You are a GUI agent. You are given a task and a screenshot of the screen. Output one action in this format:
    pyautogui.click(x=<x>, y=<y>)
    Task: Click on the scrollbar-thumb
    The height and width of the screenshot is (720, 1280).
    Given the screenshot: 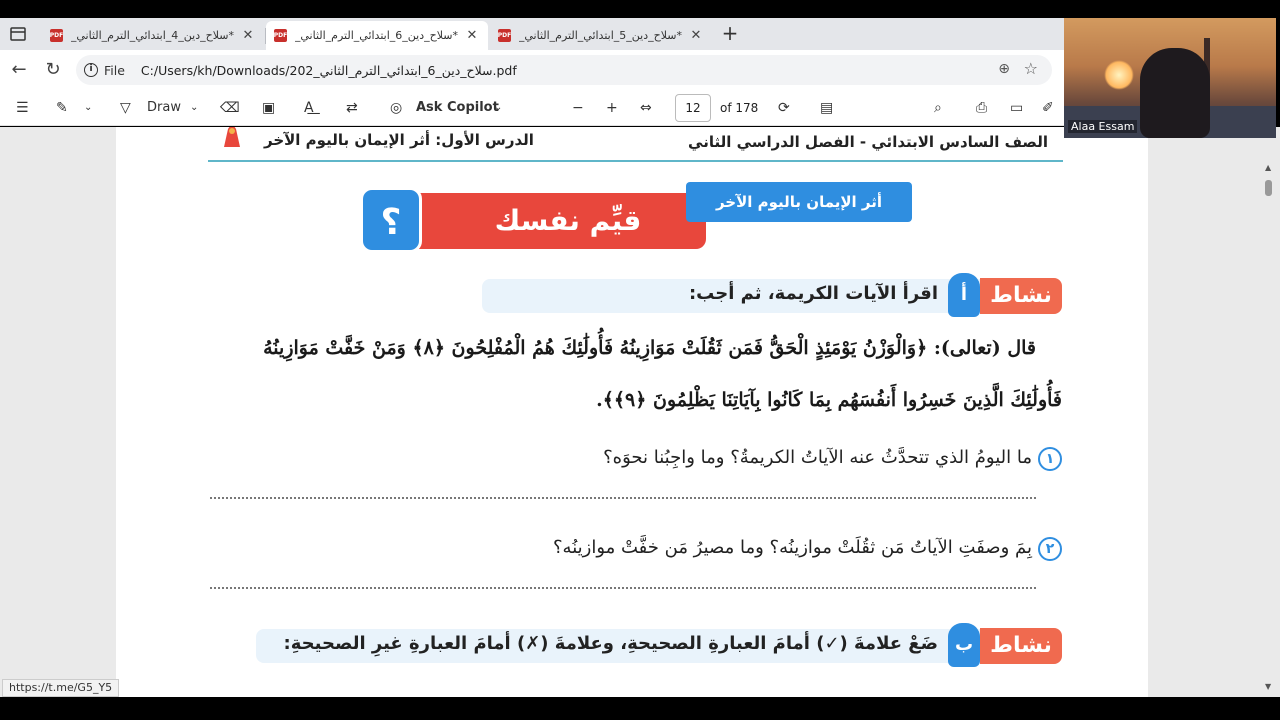 What is the action you would take?
    pyautogui.click(x=1268, y=188)
    